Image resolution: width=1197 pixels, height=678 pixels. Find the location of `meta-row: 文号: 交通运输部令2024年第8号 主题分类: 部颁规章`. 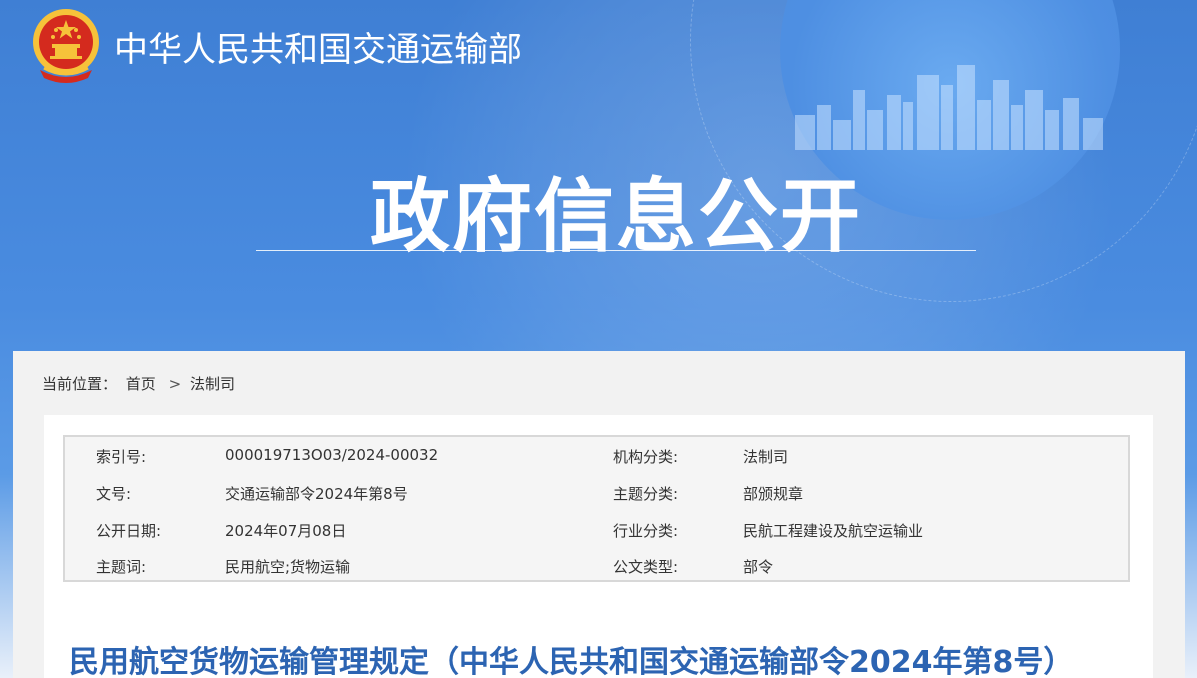

meta-row: 文号: 交通运输部令2024年第8号 主题分类: 部颁规章 is located at coordinates (596, 492).